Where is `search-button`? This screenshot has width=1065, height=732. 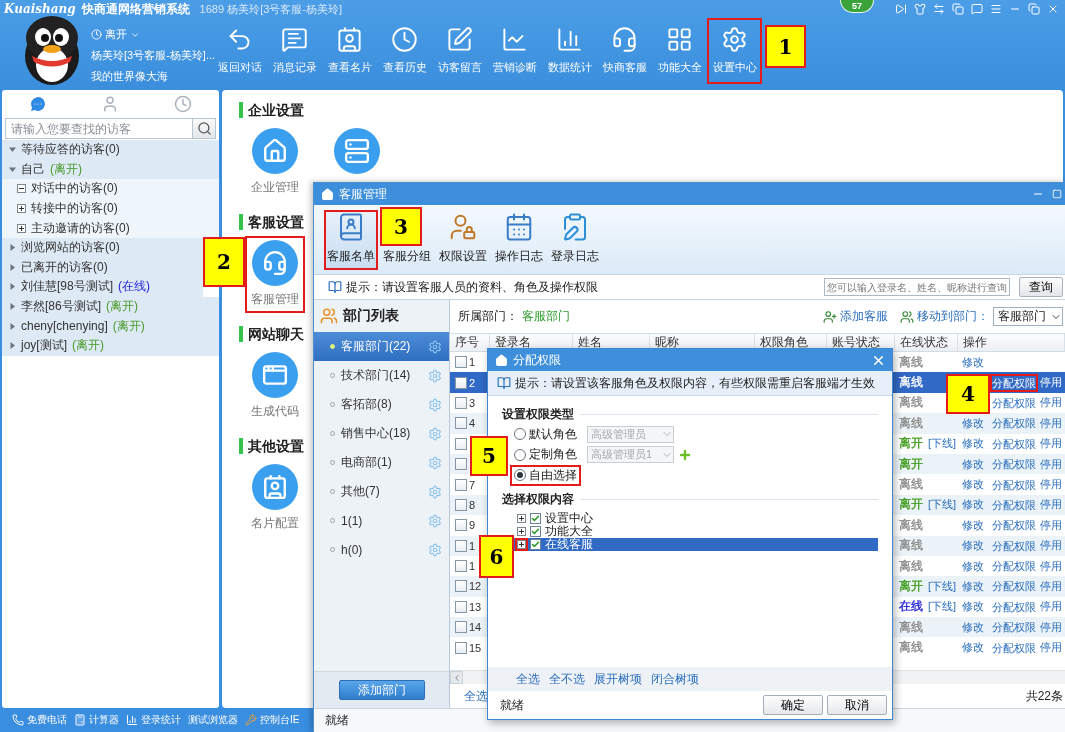 search-button is located at coordinates (204, 128).